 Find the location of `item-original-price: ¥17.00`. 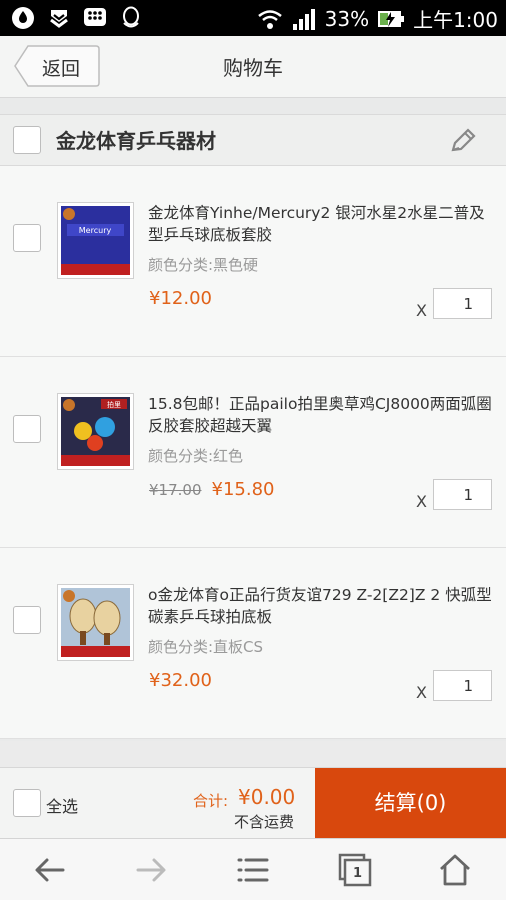

item-original-price: ¥17.00 is located at coordinates (175, 490).